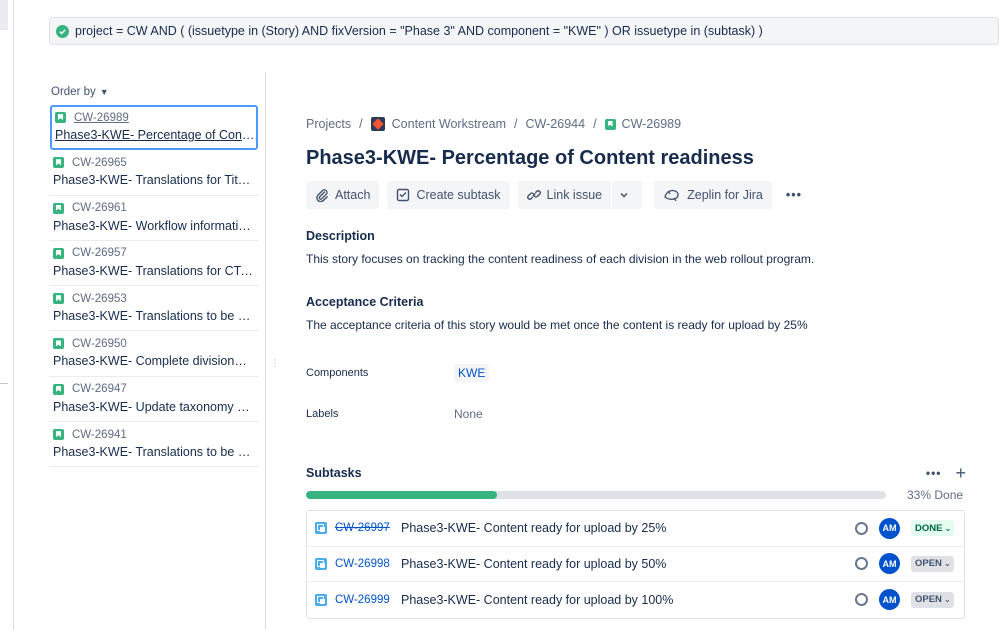 This screenshot has height=630, width=999. What do you see at coordinates (960, 473) in the screenshot?
I see `add-subtask-icon: +` at bounding box center [960, 473].